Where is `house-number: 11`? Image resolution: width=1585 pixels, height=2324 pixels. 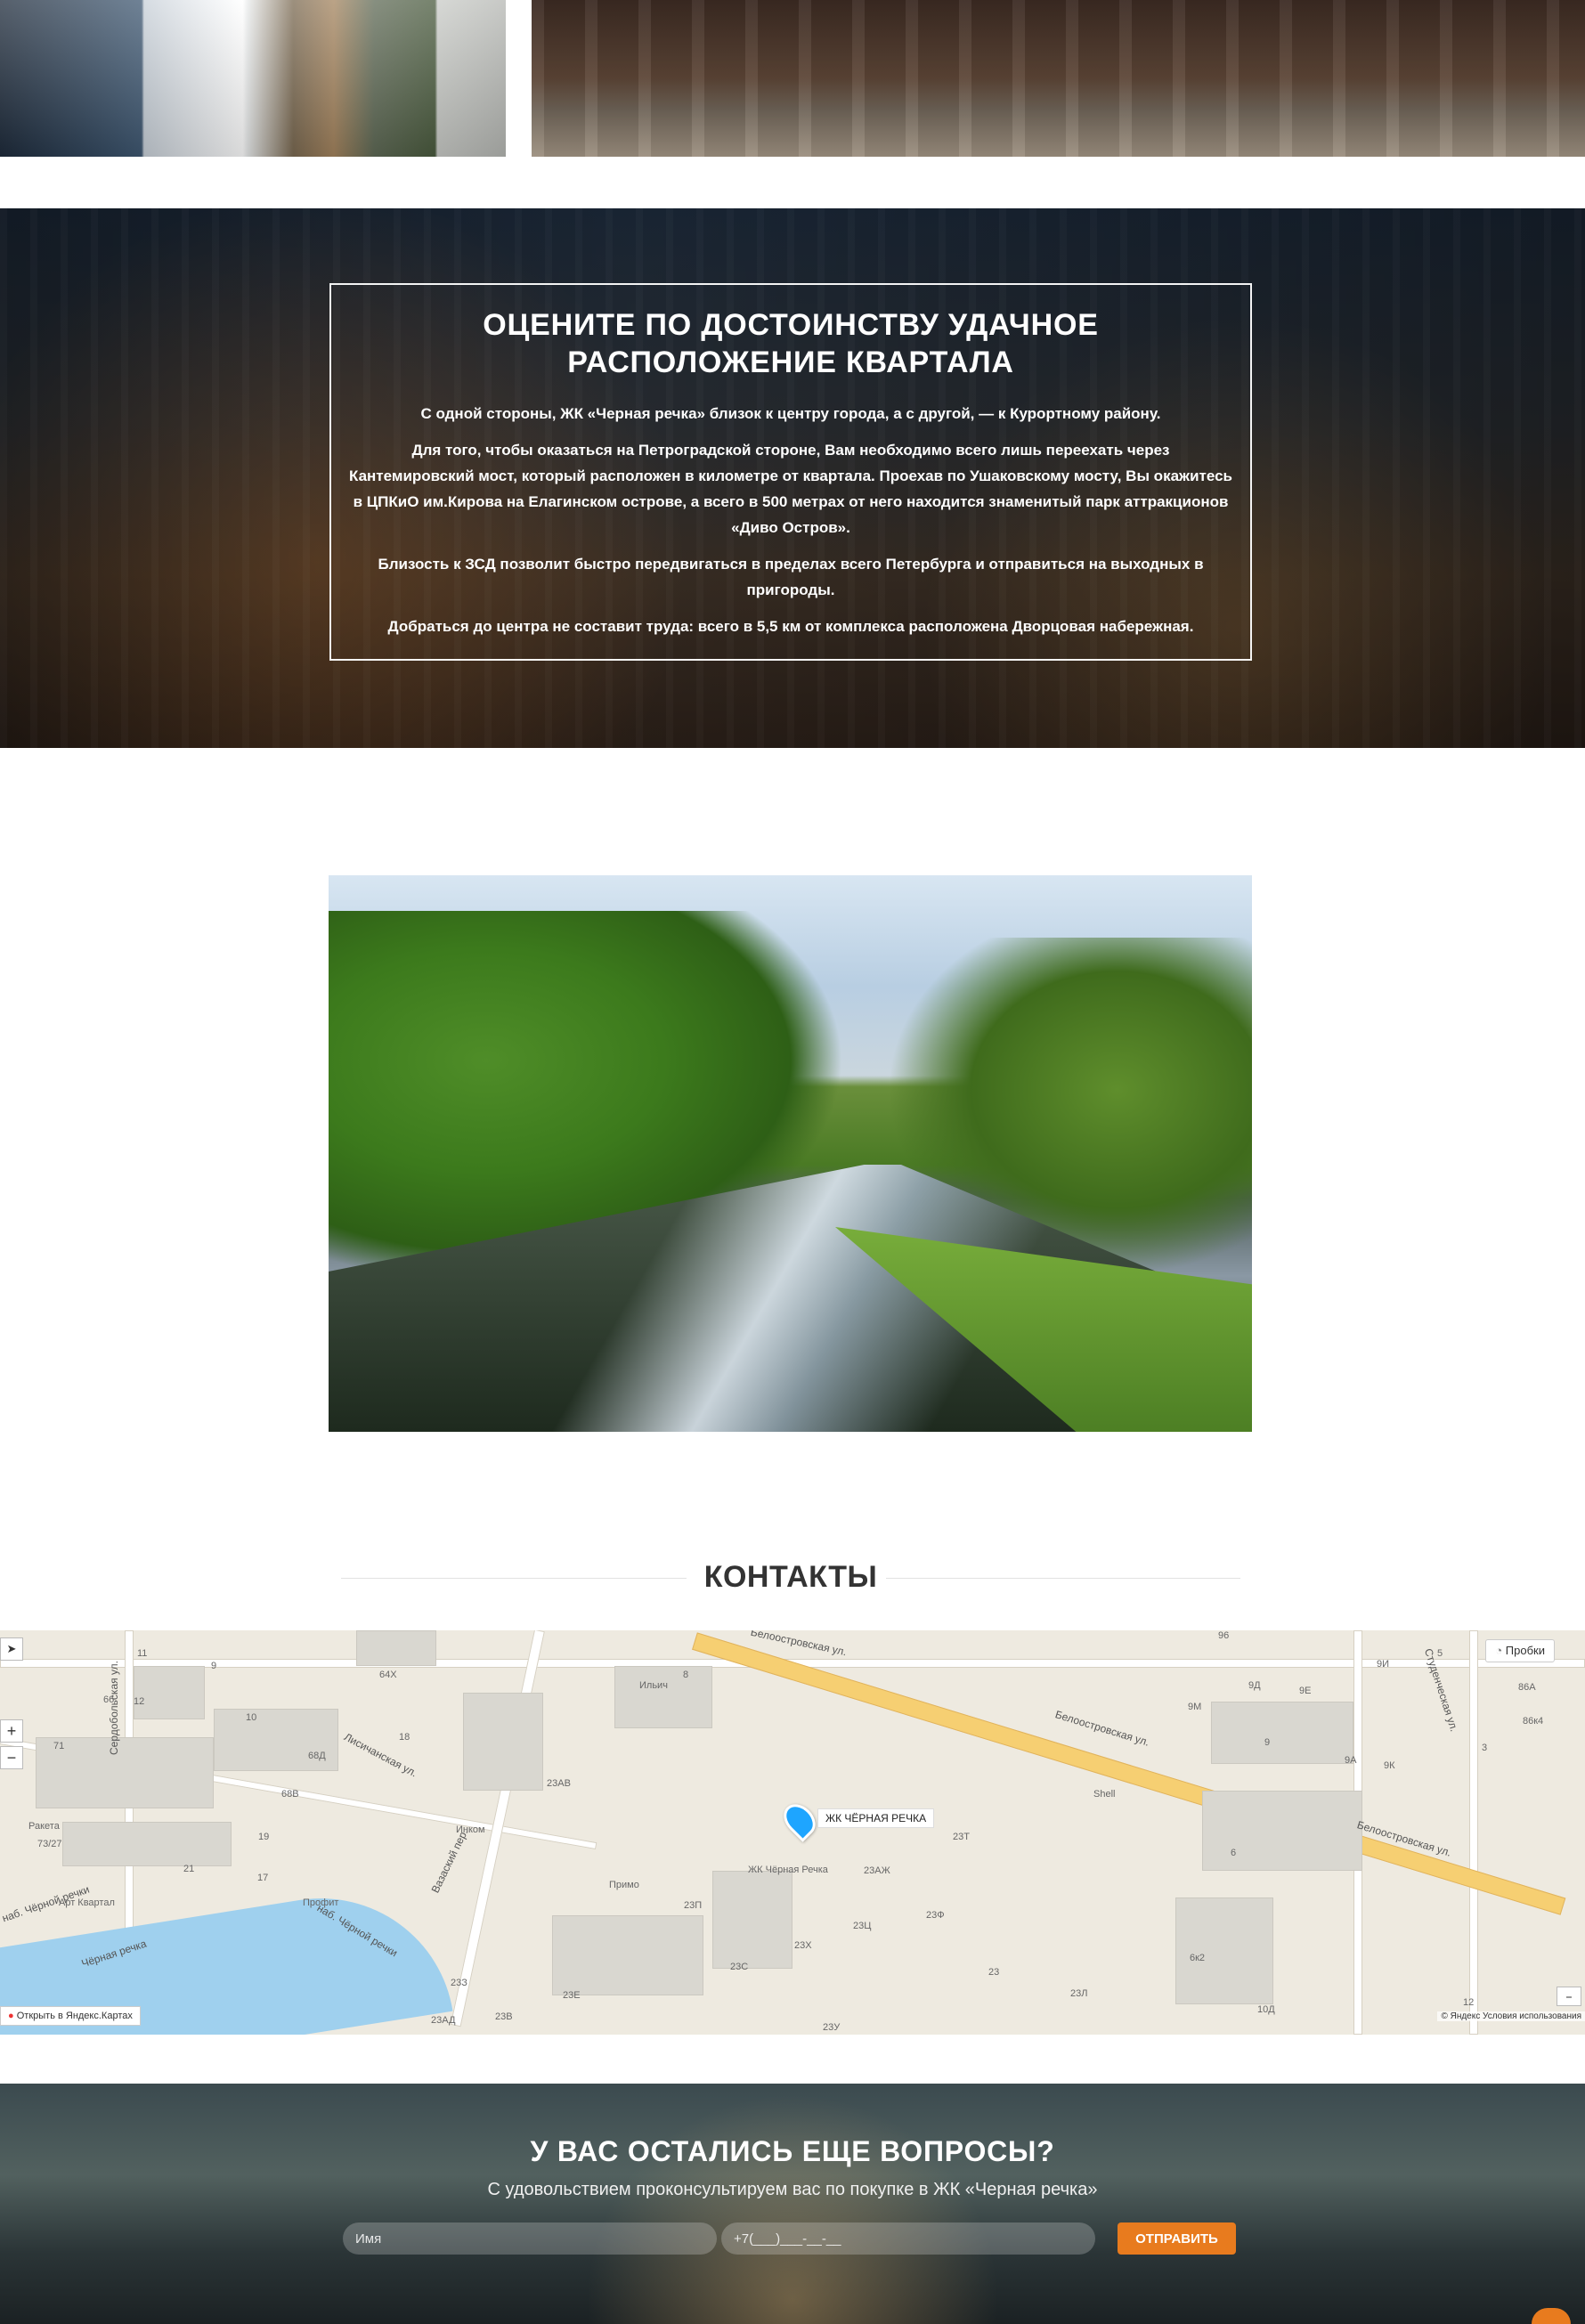
house-number: 11 is located at coordinates (142, 1654).